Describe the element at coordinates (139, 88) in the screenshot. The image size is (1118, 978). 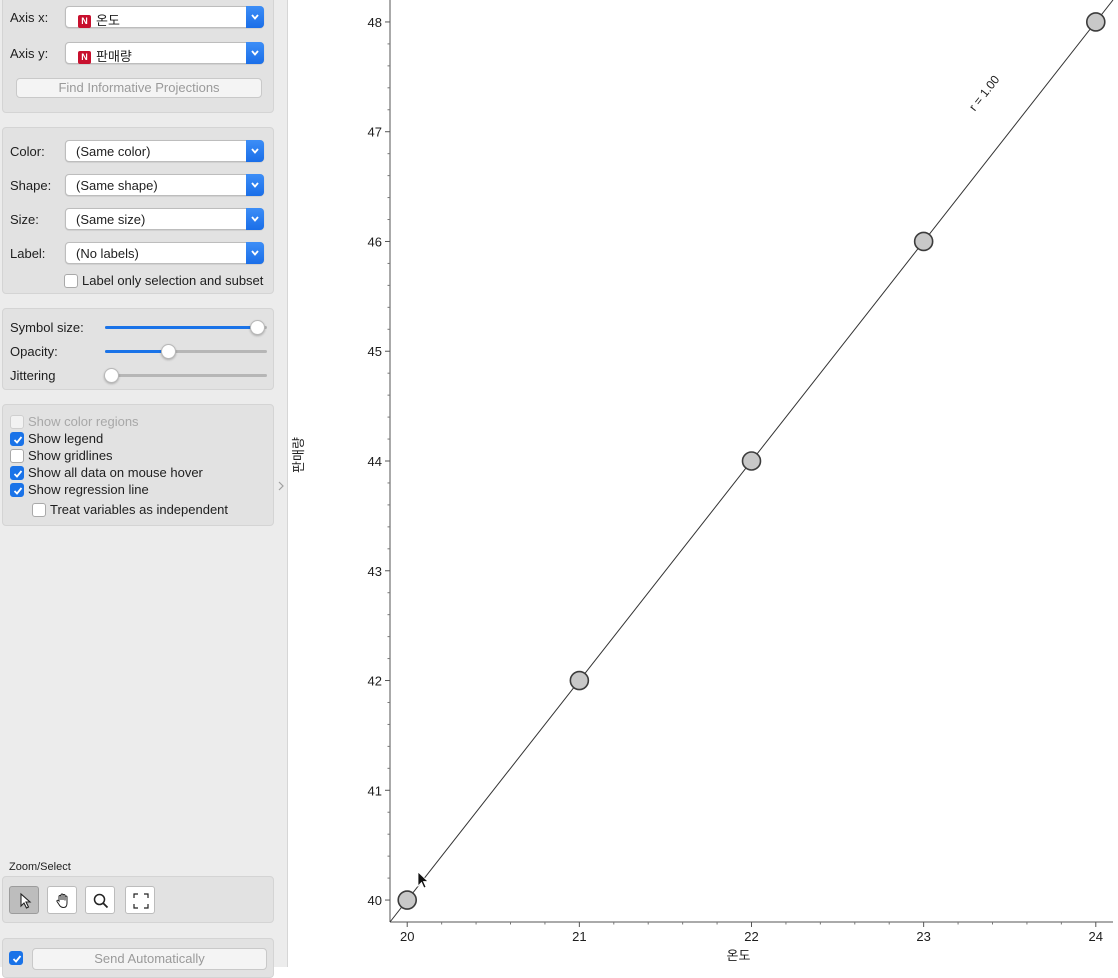
I see `find-informative-projections-button: Find Informative Projections` at that location.